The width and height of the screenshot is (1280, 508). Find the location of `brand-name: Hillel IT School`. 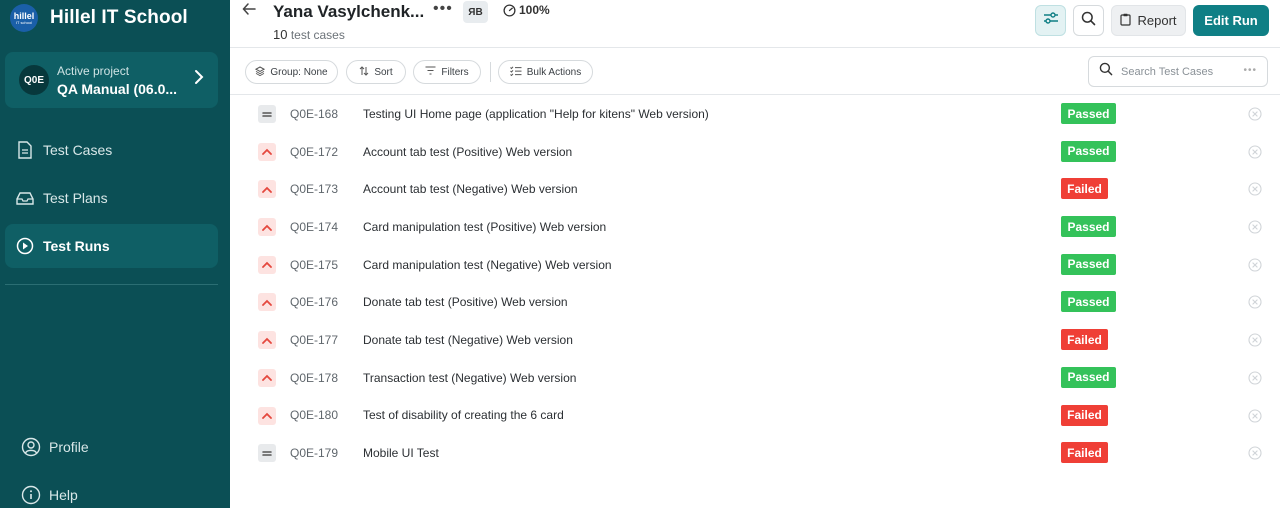

brand-name: Hillel IT School is located at coordinates (119, 17).